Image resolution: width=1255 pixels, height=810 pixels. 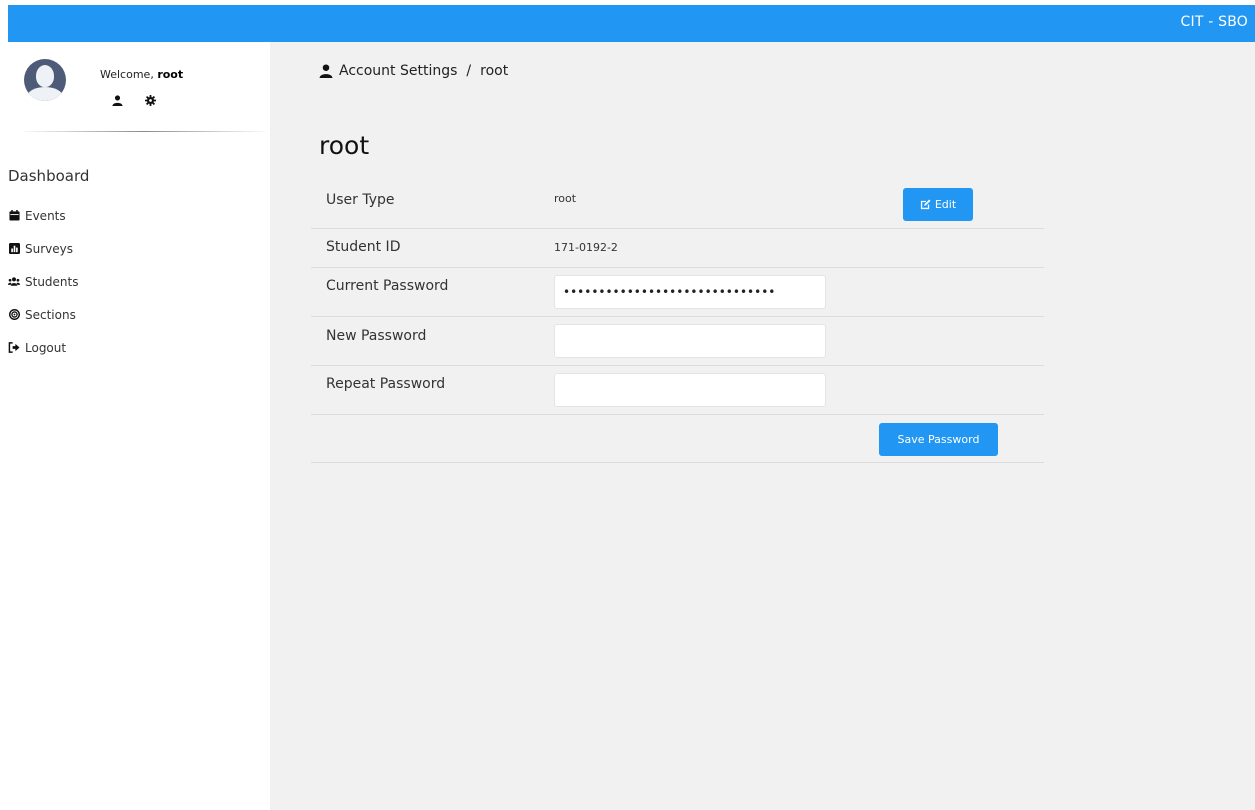 What do you see at coordinates (14, 315) in the screenshot?
I see `target-icon` at bounding box center [14, 315].